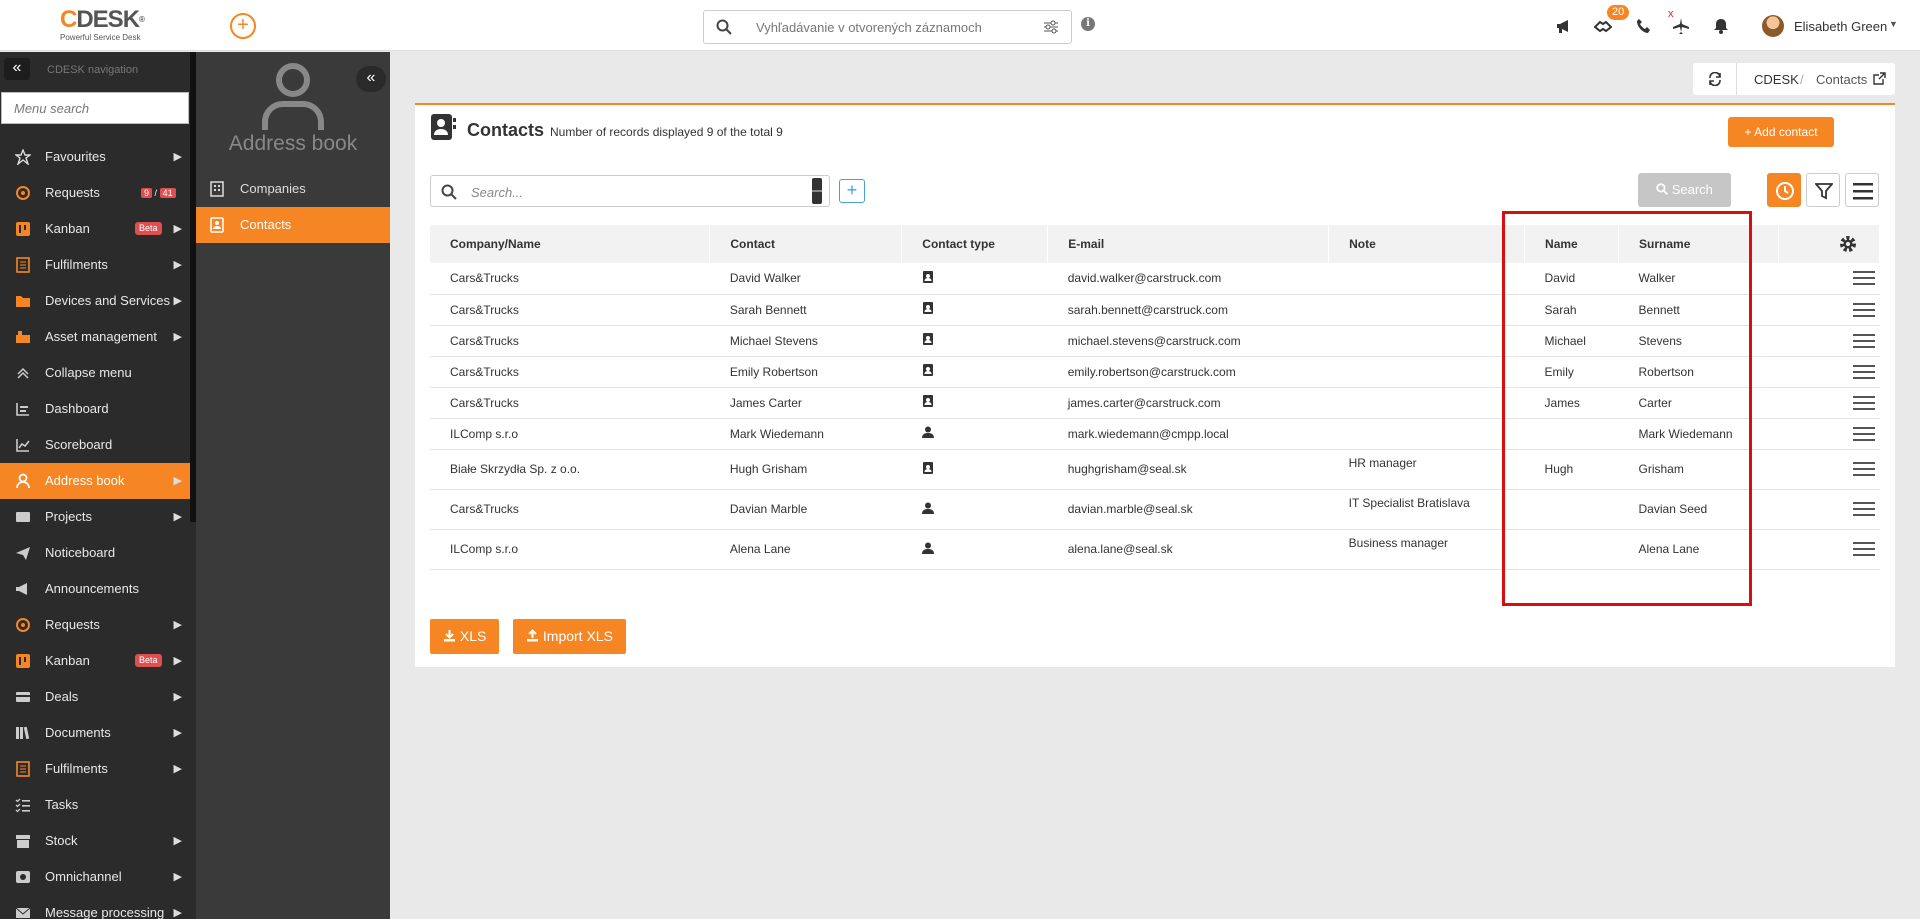 This screenshot has width=1920, height=919. Describe the element at coordinates (805, 403) in the screenshot. I see `cell-contact: James Carter` at that location.